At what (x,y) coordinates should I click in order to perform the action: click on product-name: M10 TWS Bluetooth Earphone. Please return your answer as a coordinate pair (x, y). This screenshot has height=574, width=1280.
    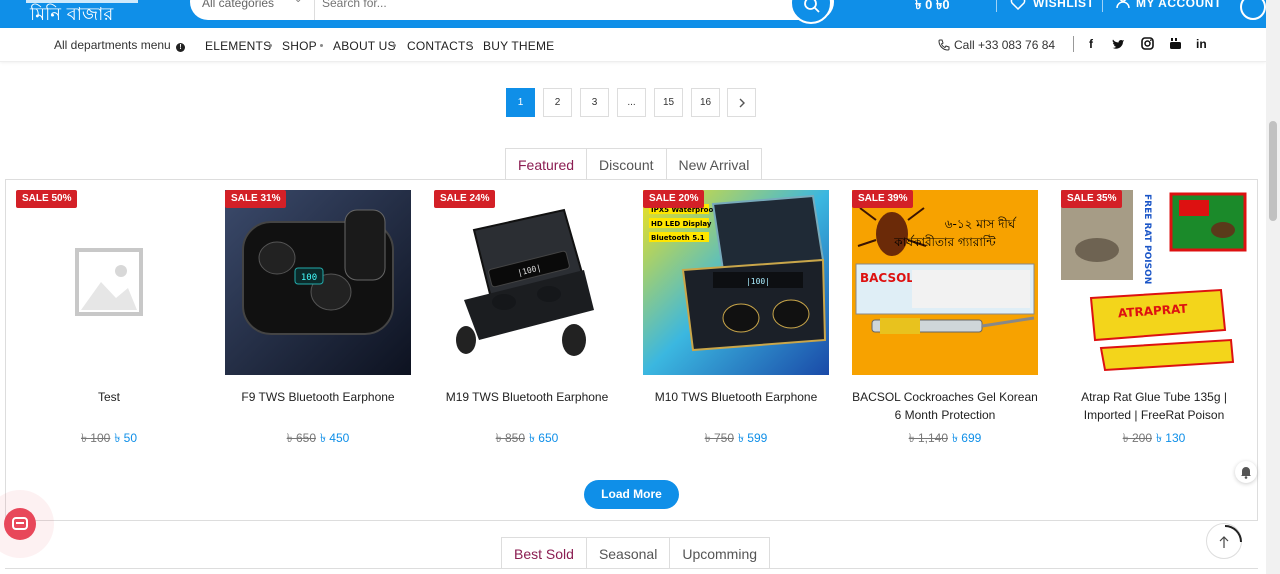
    Looking at the image, I should click on (736, 397).